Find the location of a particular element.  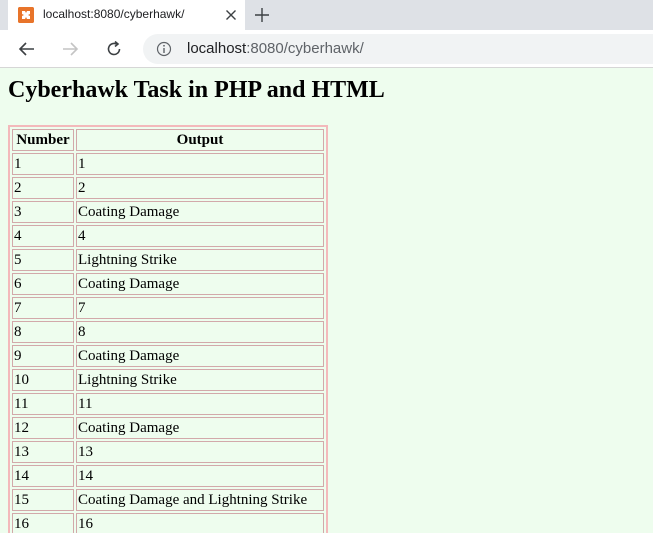

tab-bar: localhost:8080/cyberhawk/ is located at coordinates (326, 15).